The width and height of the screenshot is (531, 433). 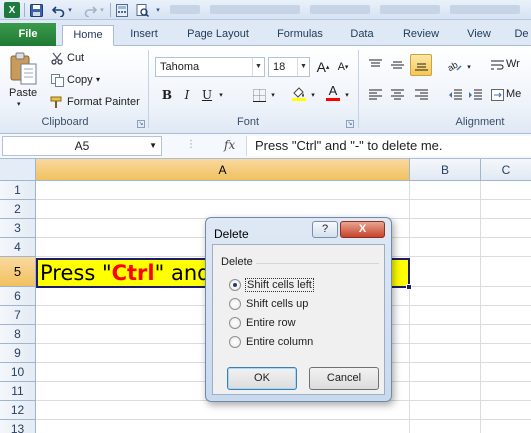 What do you see at coordinates (299, 93) in the screenshot?
I see `fill-color-icon` at bounding box center [299, 93].